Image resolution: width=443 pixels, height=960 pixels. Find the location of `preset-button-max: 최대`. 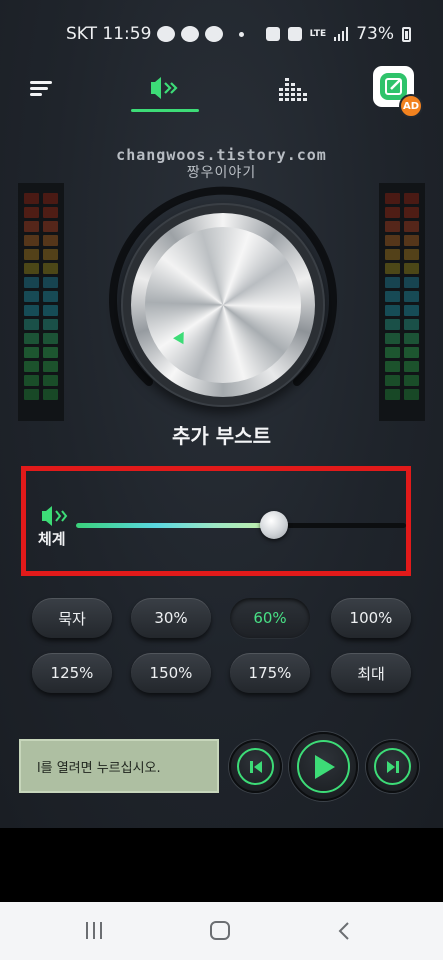

preset-button-max: 최대 is located at coordinates (371, 673).